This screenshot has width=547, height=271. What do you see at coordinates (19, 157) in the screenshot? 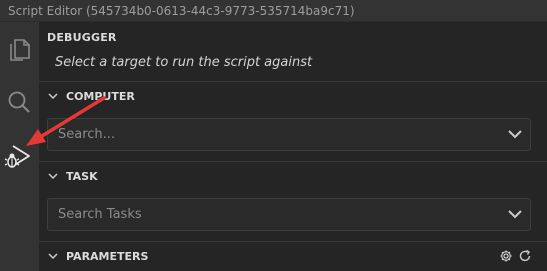
I see `debug-icon` at bounding box center [19, 157].